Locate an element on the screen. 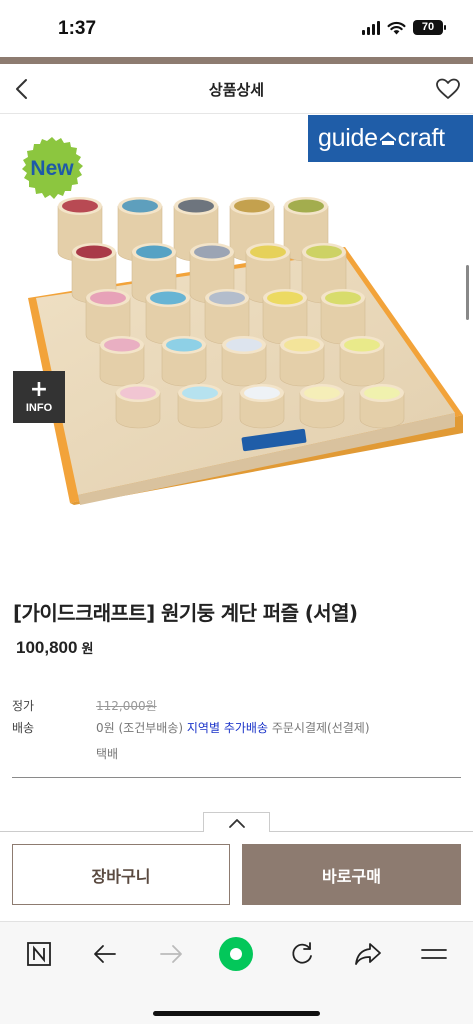 This screenshot has width=473, height=1024. refresh-icon is located at coordinates (302, 954).